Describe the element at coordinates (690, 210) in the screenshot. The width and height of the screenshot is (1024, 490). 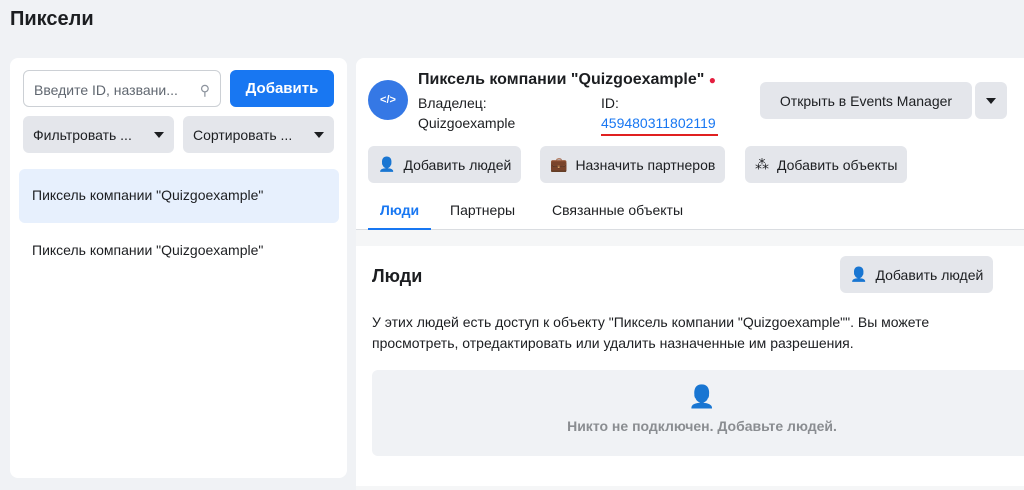
I see `tab-bar: Люди Партнеры Связанные объекты` at that location.